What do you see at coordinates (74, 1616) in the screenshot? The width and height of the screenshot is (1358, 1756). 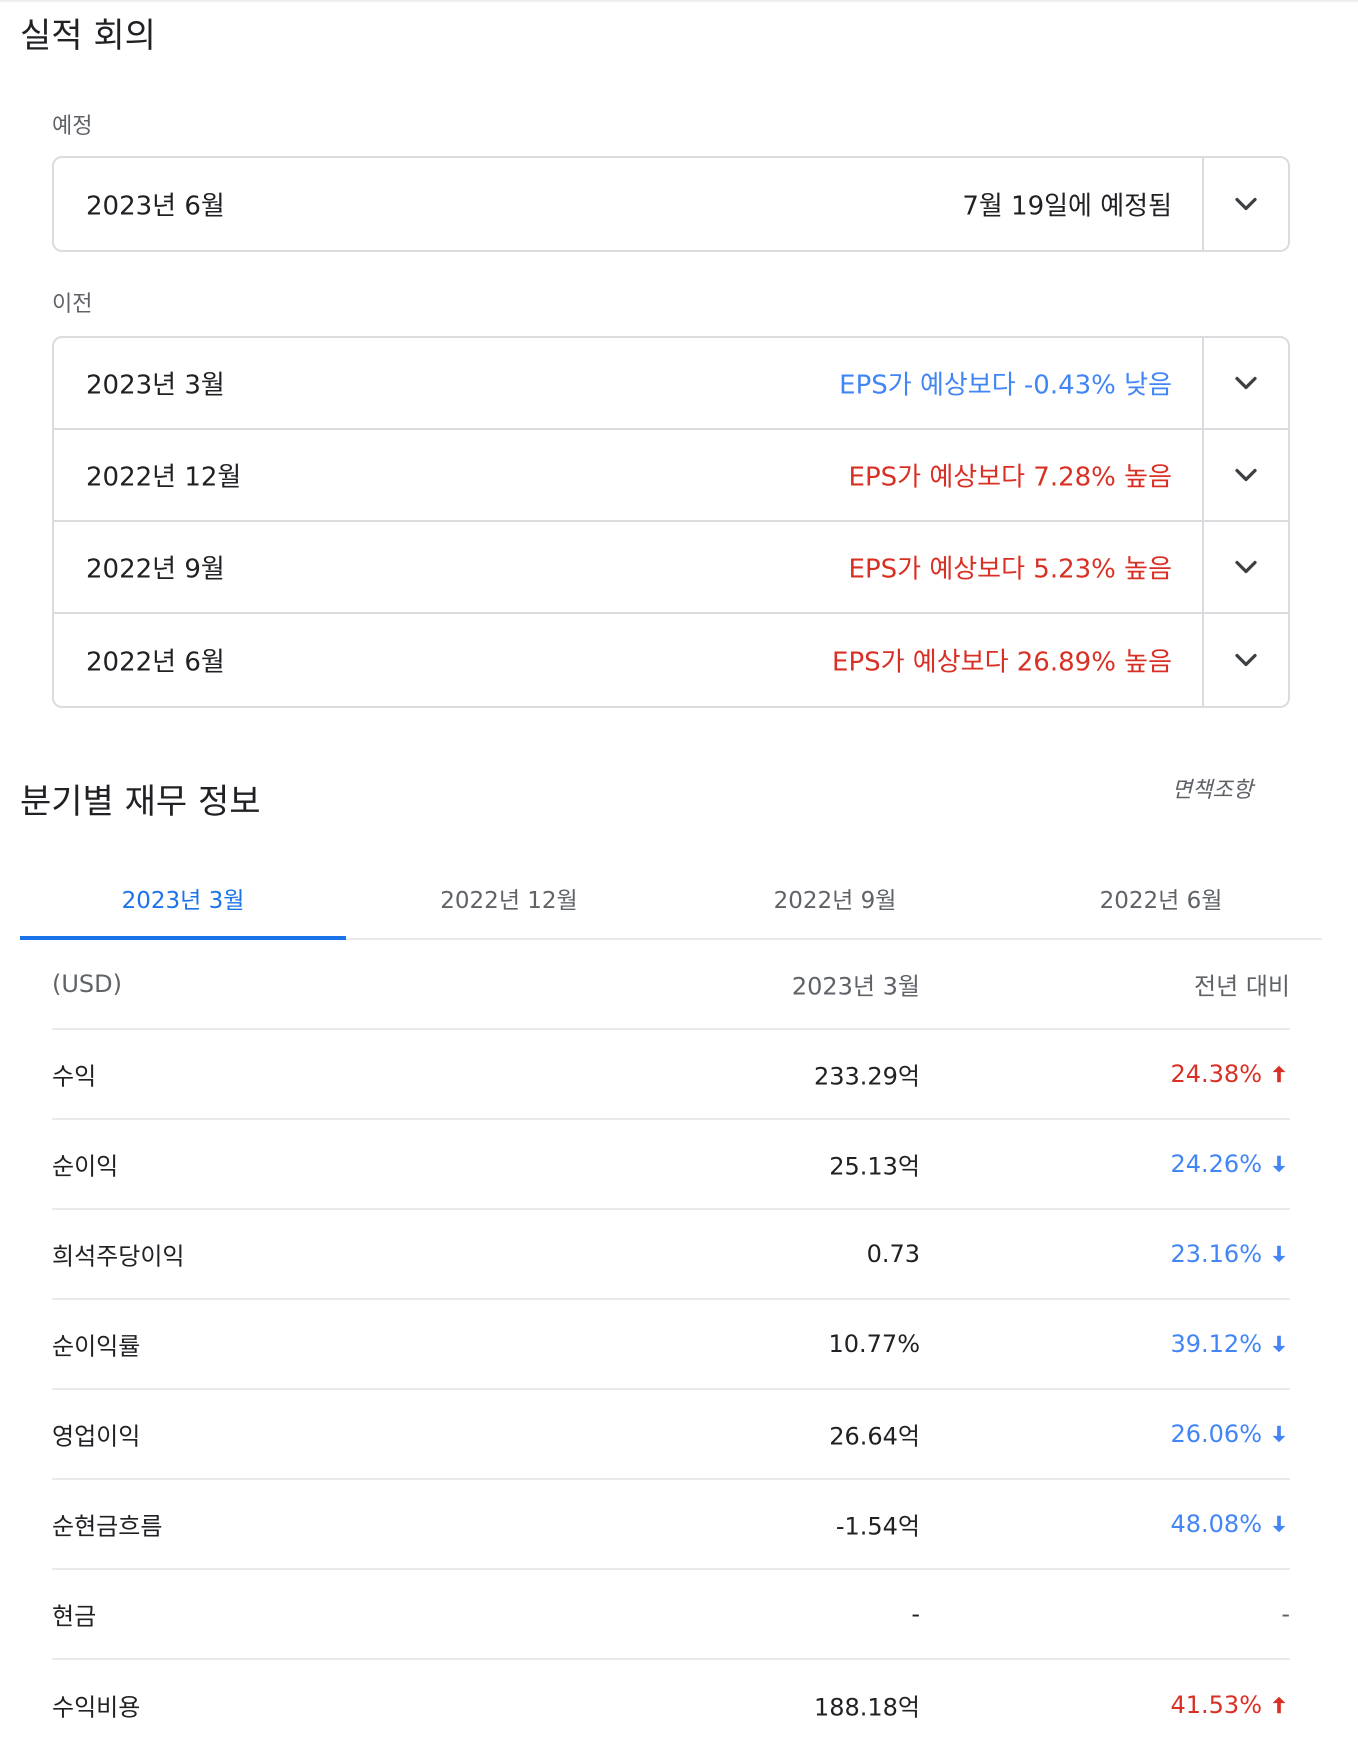 I see `metric-label: 현금` at bounding box center [74, 1616].